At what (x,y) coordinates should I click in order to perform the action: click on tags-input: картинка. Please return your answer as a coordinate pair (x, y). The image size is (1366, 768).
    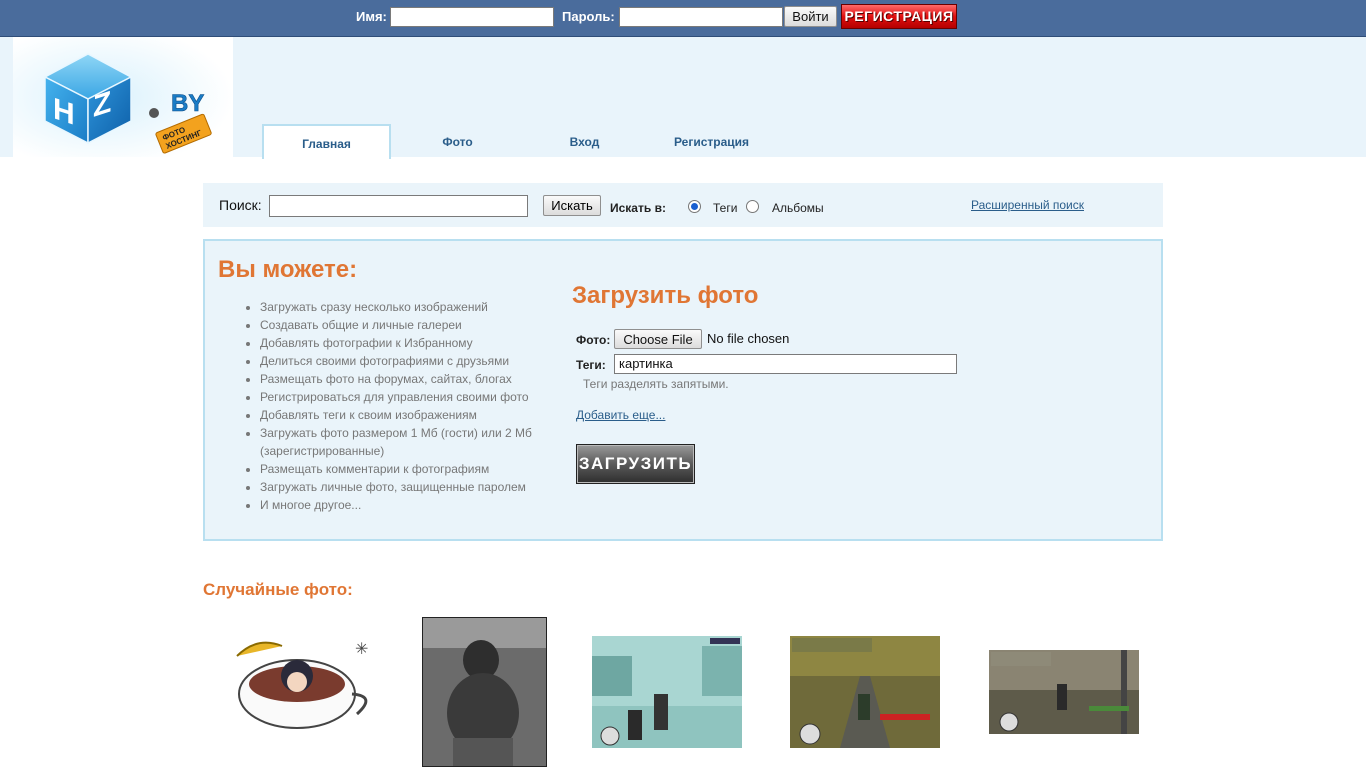
    Looking at the image, I should click on (785, 364).